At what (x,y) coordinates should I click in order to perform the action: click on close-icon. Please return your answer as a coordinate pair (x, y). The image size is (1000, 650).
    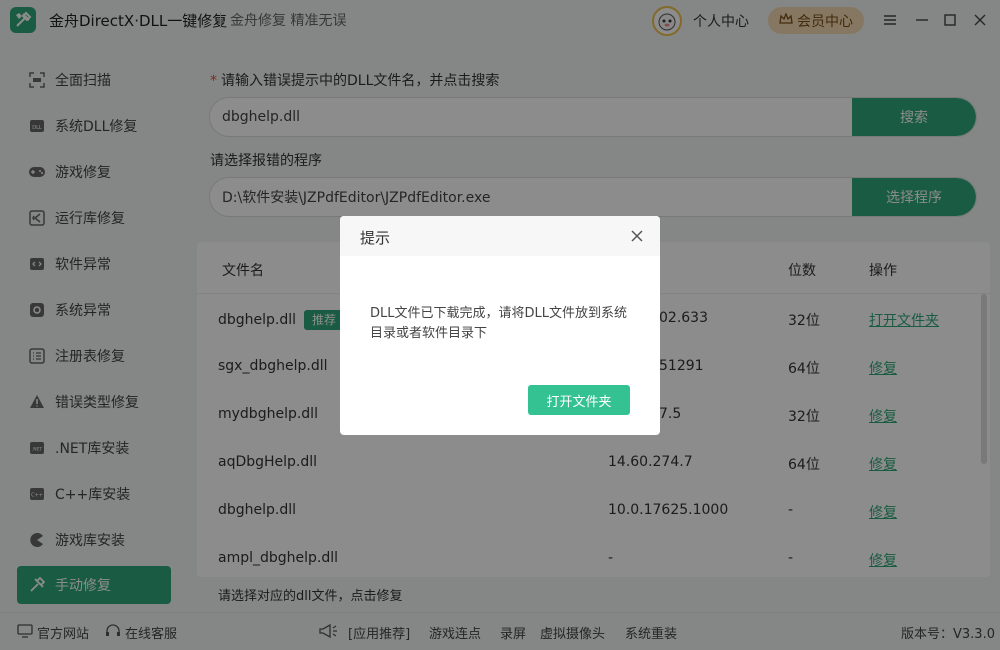
    Looking at the image, I should click on (637, 236).